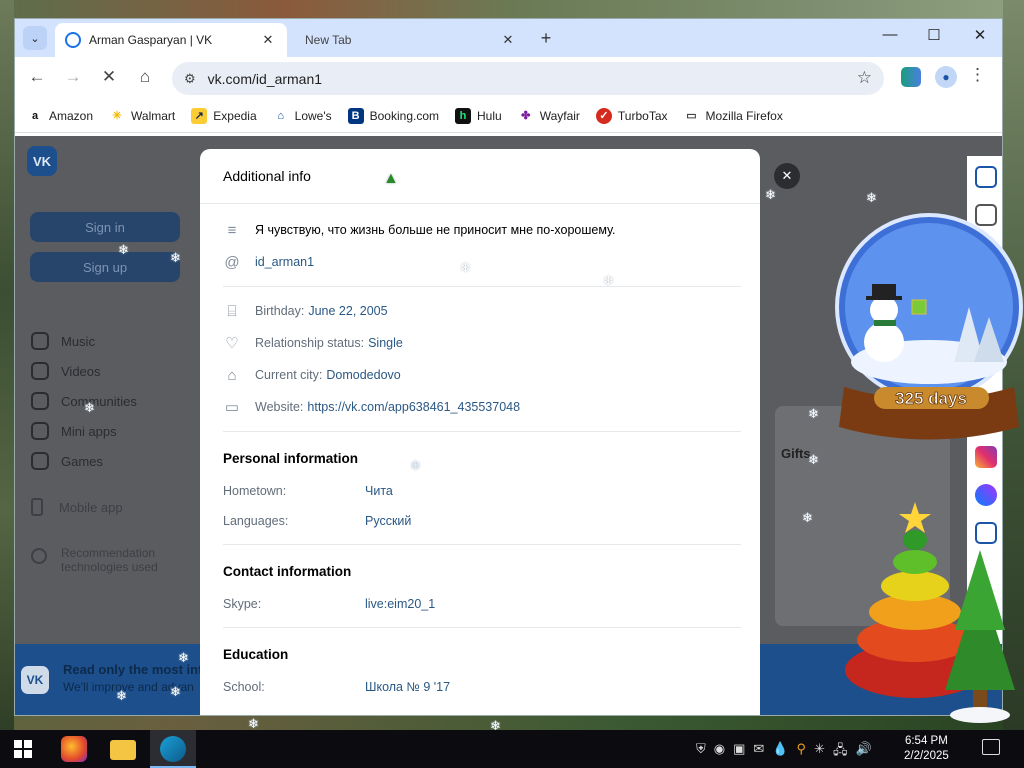 The image size is (1024, 768). What do you see at coordinates (787, 176) in the screenshot?
I see `close-modal-button: ✕` at bounding box center [787, 176].